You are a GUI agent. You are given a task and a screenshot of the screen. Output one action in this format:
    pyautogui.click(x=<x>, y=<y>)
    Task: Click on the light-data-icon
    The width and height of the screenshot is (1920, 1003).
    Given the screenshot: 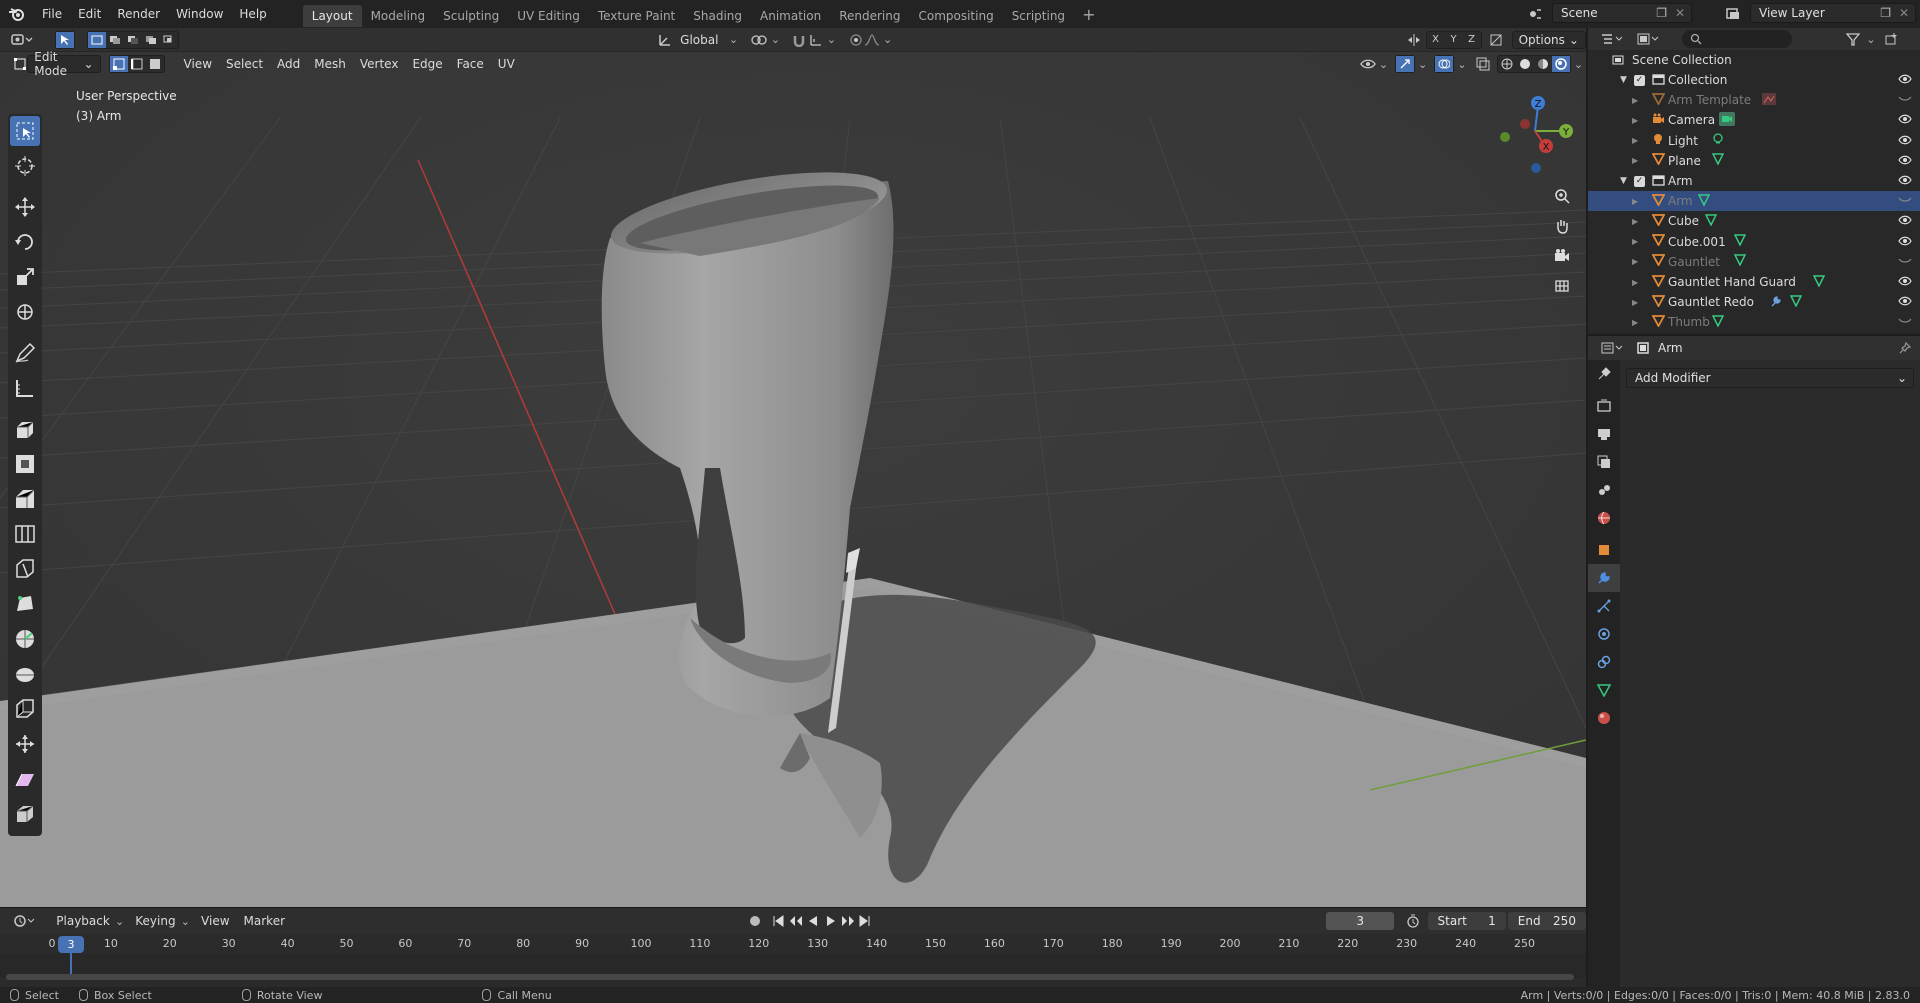 What is the action you would take?
    pyautogui.click(x=1718, y=140)
    